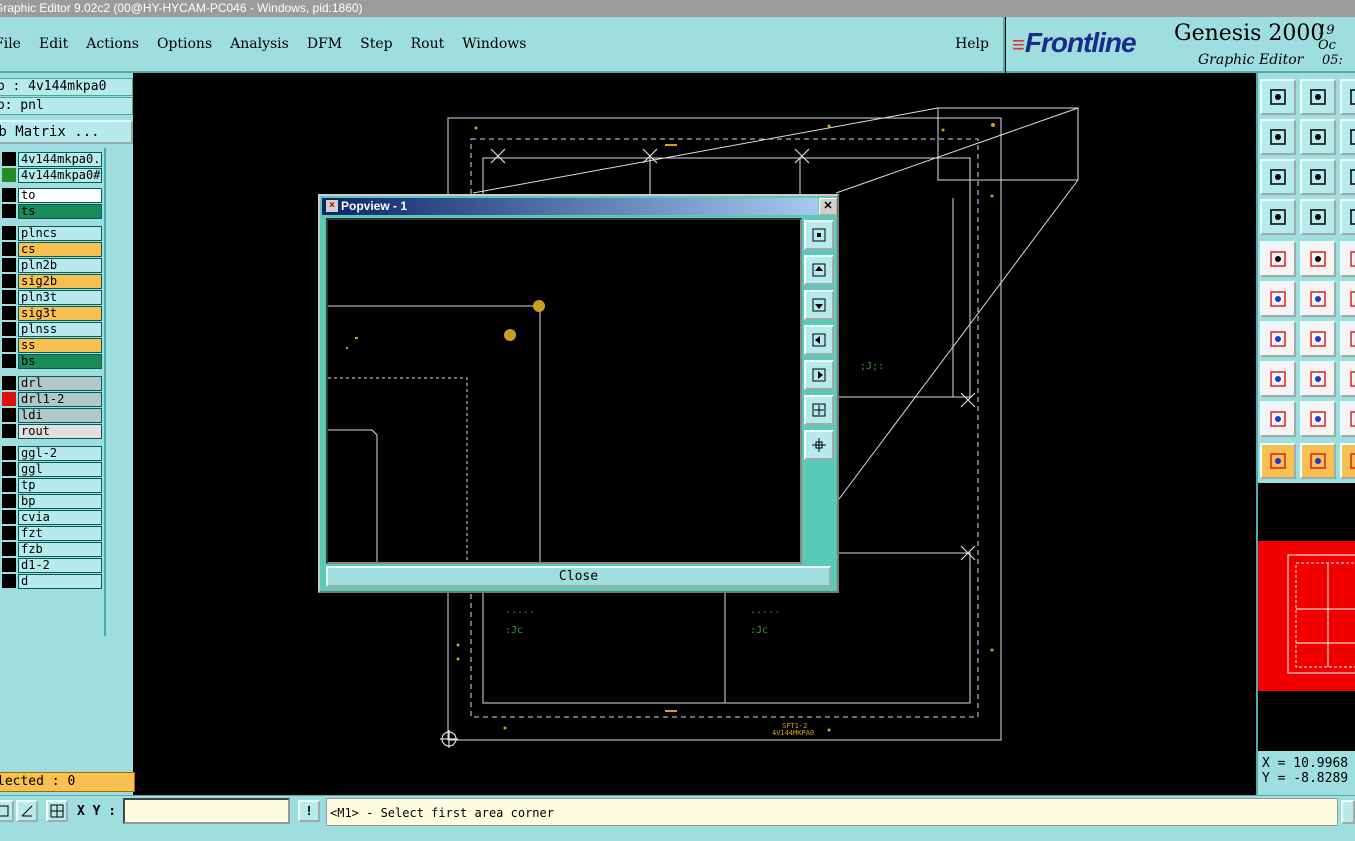 This screenshot has height=841, width=1355. Describe the element at coordinates (578, 576) in the screenshot. I see `close-button: Close` at that location.